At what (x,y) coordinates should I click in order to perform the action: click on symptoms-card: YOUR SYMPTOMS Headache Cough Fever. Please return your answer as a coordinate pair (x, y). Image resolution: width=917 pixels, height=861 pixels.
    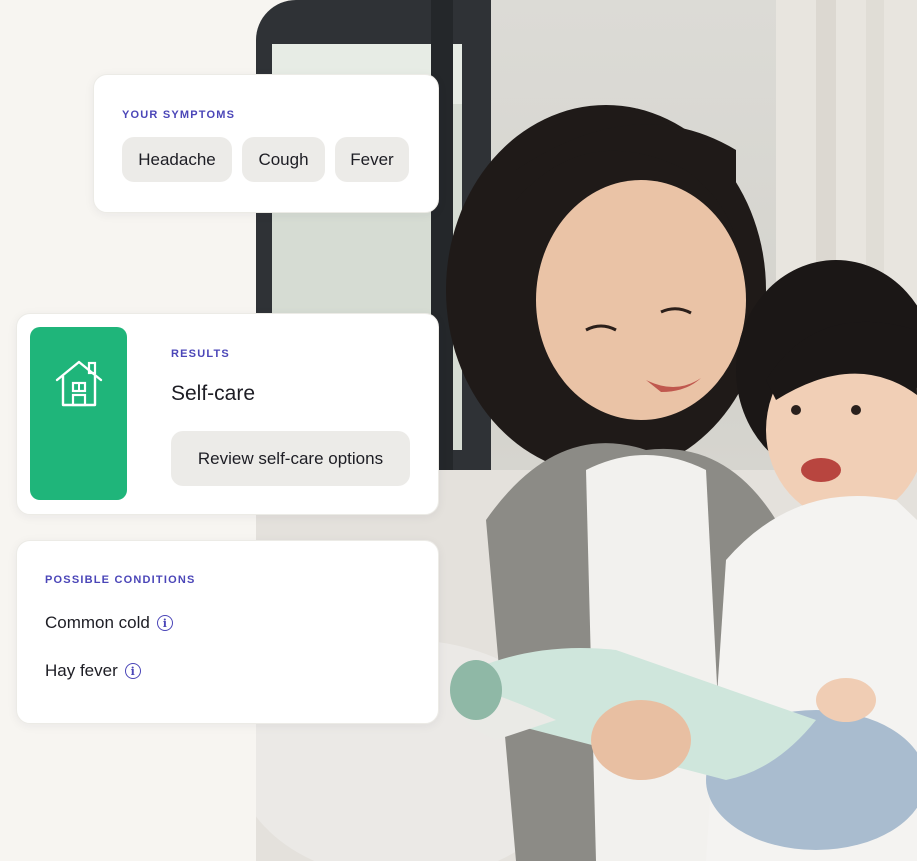
    Looking at the image, I should click on (266, 143).